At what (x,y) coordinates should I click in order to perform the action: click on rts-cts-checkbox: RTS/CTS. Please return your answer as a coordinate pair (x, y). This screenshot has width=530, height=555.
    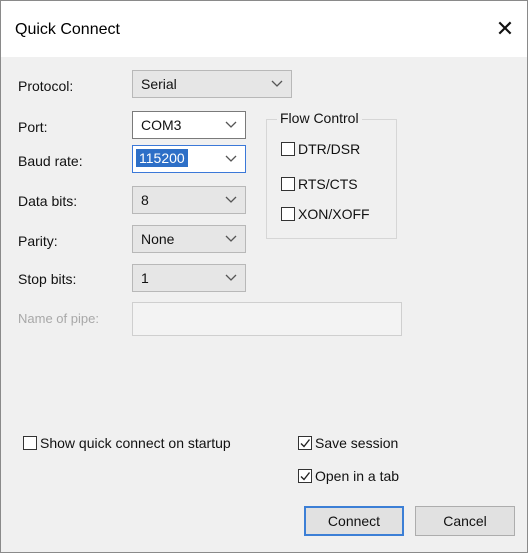
    Looking at the image, I should click on (319, 184).